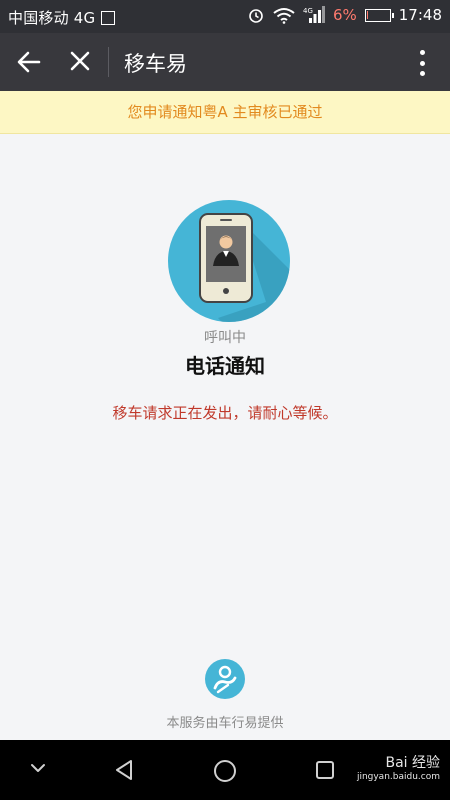 The width and height of the screenshot is (450, 800). Describe the element at coordinates (398, 777) in the screenshot. I see `watermark-url: jingyan.baidu.com` at that location.